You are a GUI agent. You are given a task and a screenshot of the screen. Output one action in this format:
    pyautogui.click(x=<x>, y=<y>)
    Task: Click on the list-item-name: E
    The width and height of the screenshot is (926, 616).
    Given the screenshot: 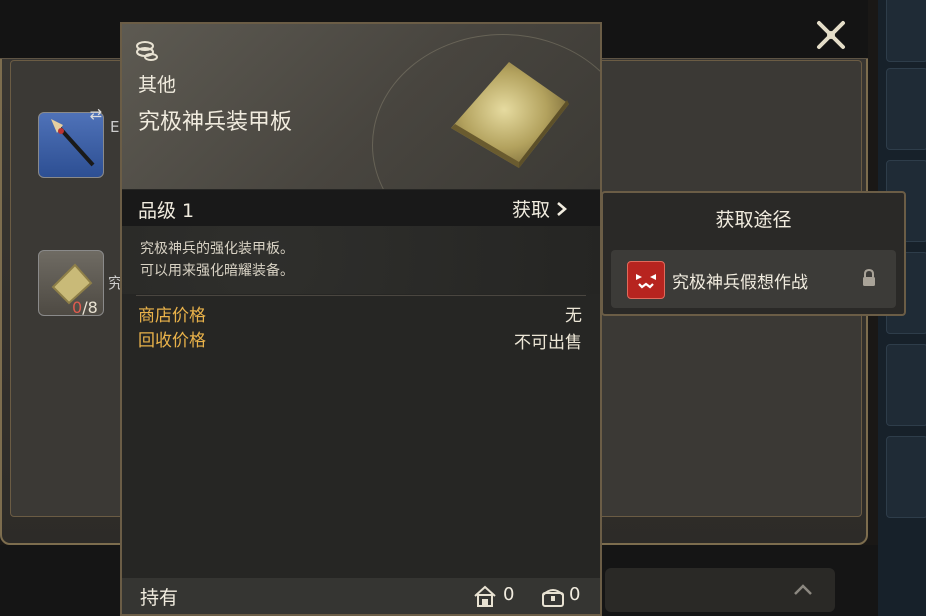 What is the action you would take?
    pyautogui.click(x=115, y=127)
    